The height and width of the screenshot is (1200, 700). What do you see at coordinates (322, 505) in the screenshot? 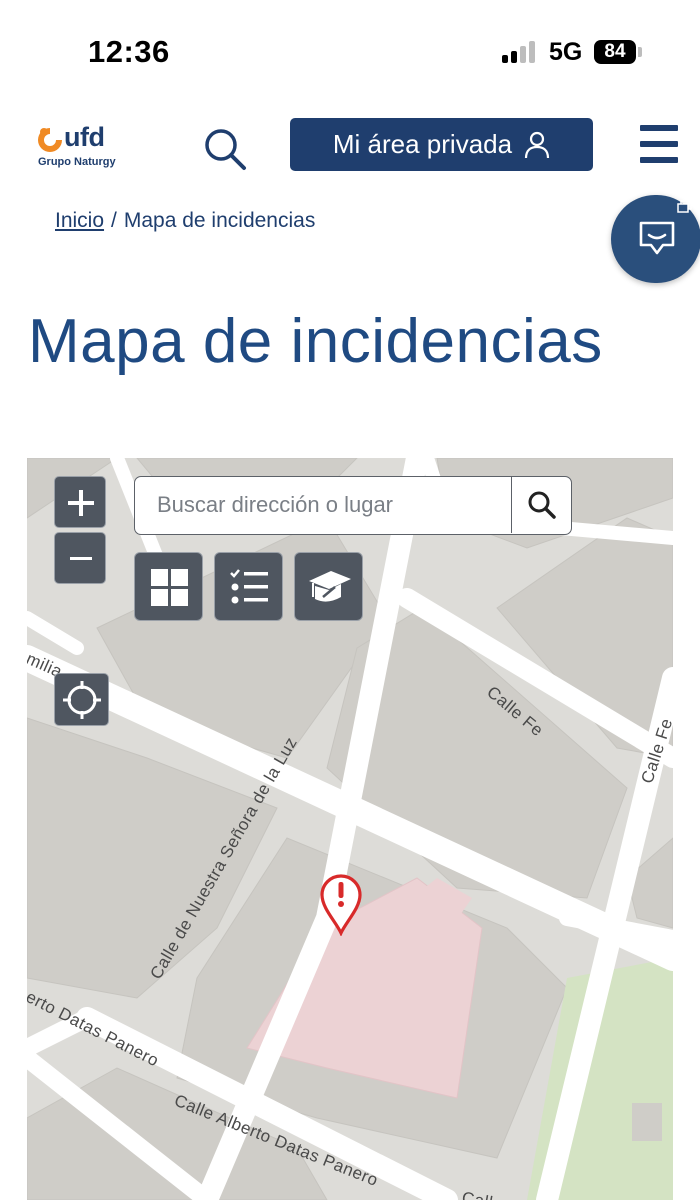
I see `map-search-input` at bounding box center [322, 505].